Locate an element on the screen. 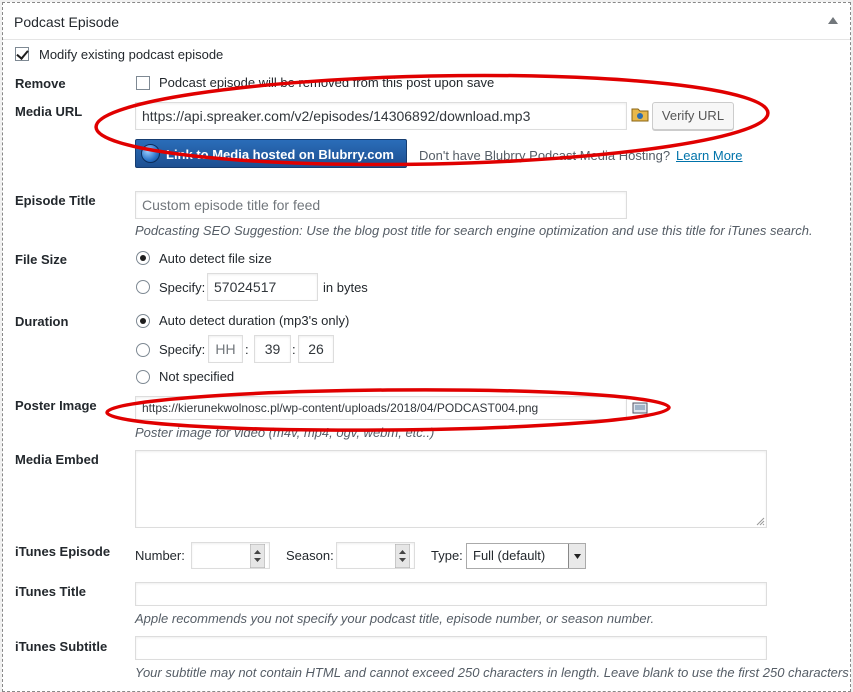 This screenshot has height=692, width=853. duration-specify-radio is located at coordinates (143, 350).